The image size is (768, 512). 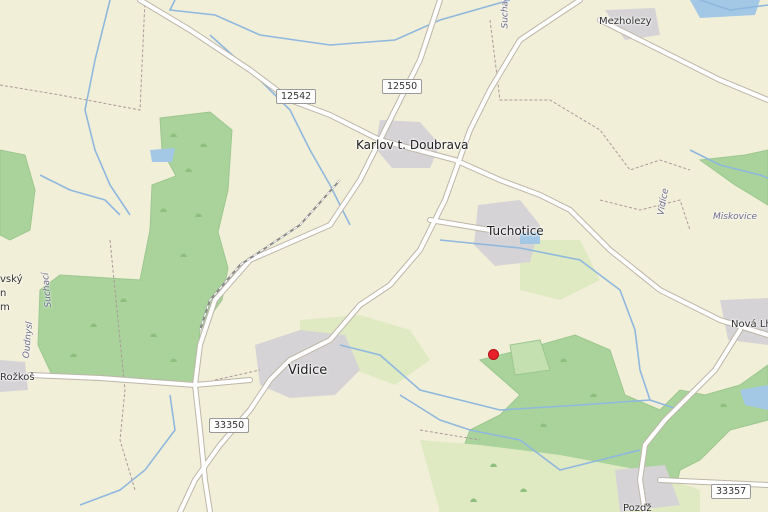 I want to click on place-vidice: Vidice, so click(x=307, y=370).